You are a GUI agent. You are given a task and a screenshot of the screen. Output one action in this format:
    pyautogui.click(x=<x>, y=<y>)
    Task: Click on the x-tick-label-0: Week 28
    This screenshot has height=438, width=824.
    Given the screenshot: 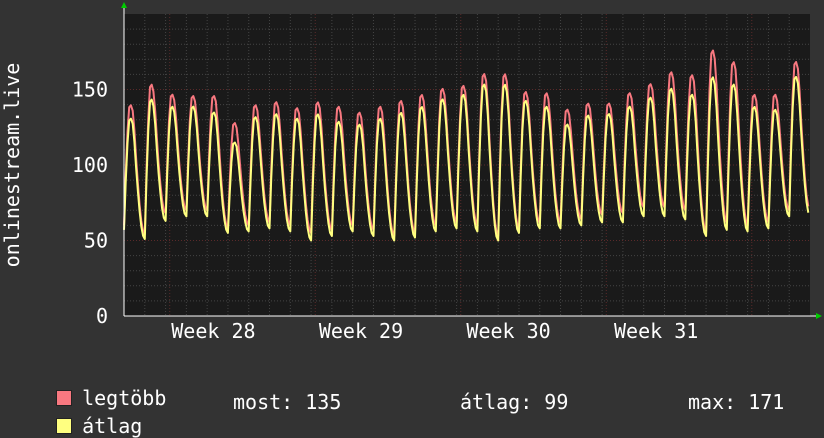 What is the action you would take?
    pyautogui.click(x=213, y=331)
    